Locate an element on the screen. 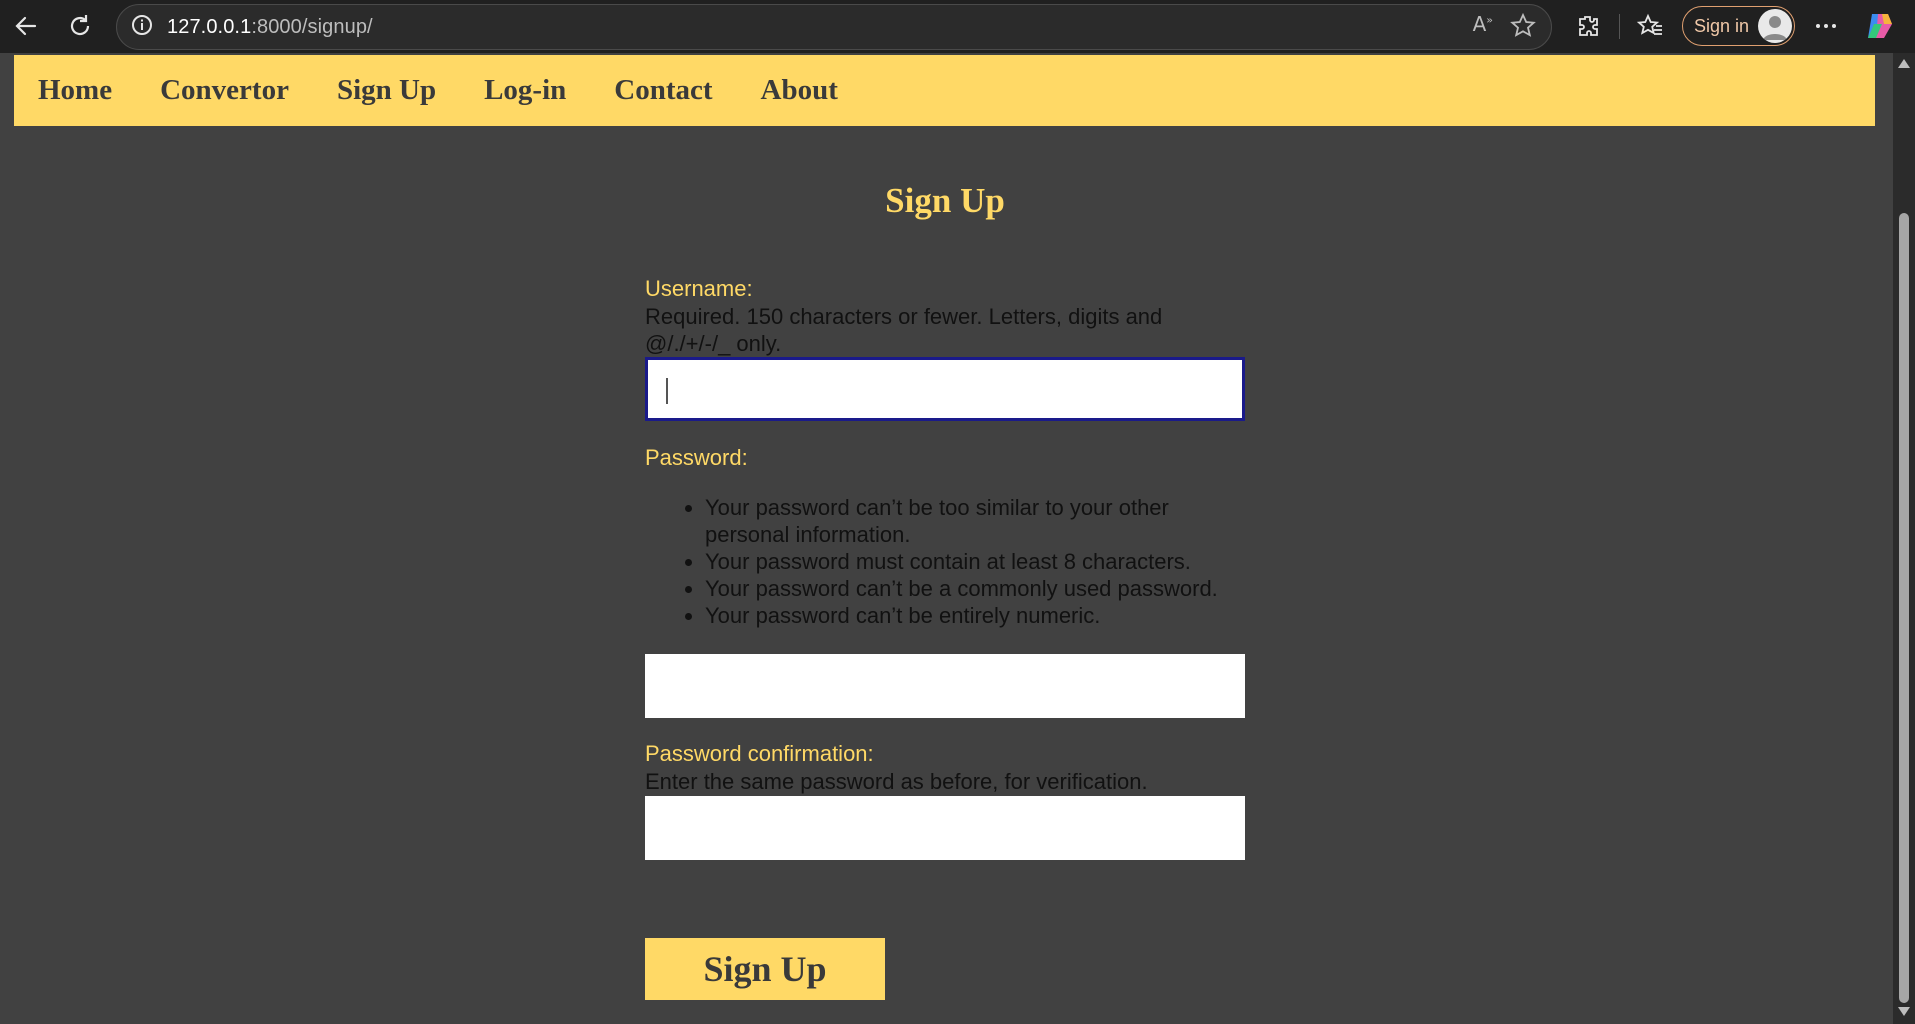 Image resolution: width=1915 pixels, height=1024 pixels. sign-in-label: Sign in is located at coordinates (1722, 25).